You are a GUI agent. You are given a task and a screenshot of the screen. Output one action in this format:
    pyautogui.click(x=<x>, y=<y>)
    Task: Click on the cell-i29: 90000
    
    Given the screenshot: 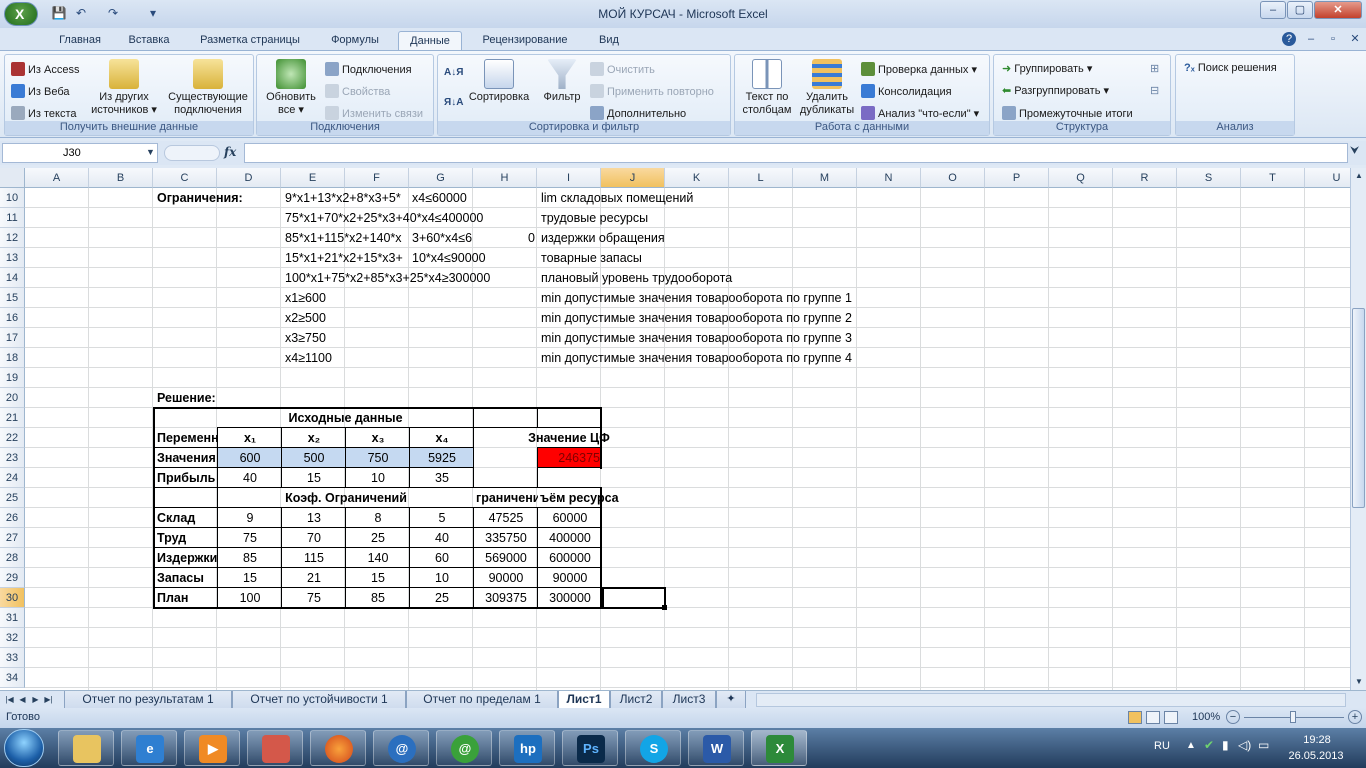 What is the action you would take?
    pyautogui.click(x=570, y=578)
    